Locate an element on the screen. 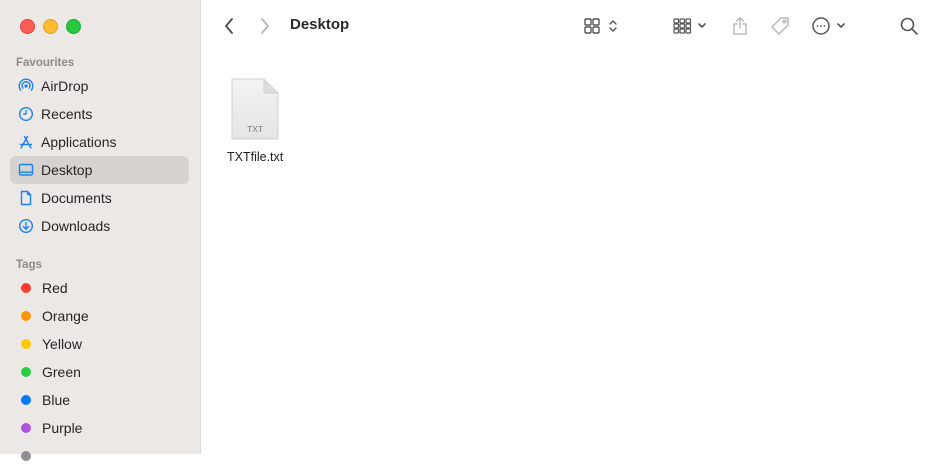 This screenshot has width=936, height=470. share-icon is located at coordinates (740, 25).